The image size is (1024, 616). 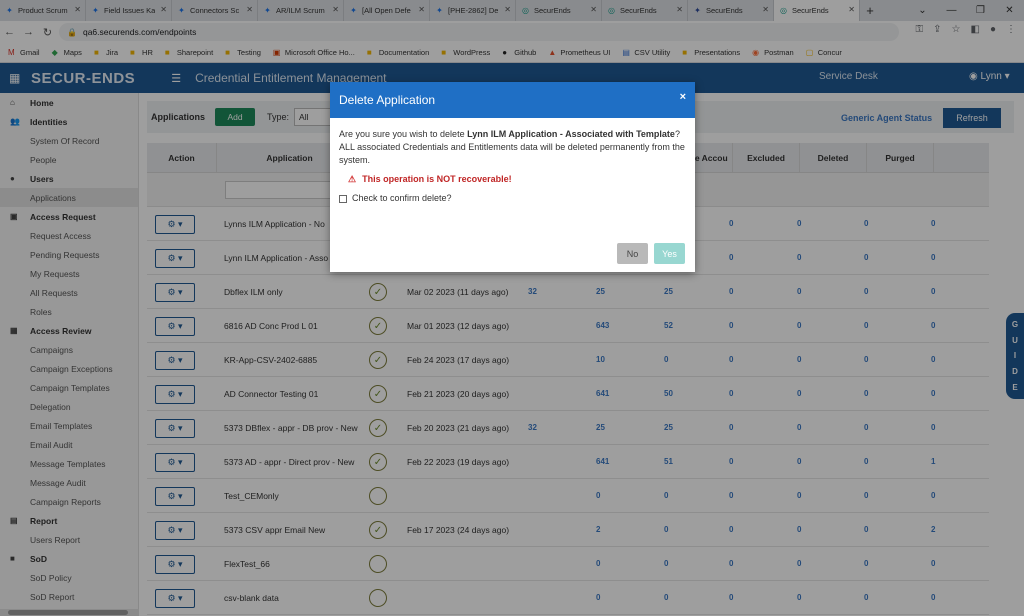 I want to click on question-suffix: ?, so click(x=677, y=134).